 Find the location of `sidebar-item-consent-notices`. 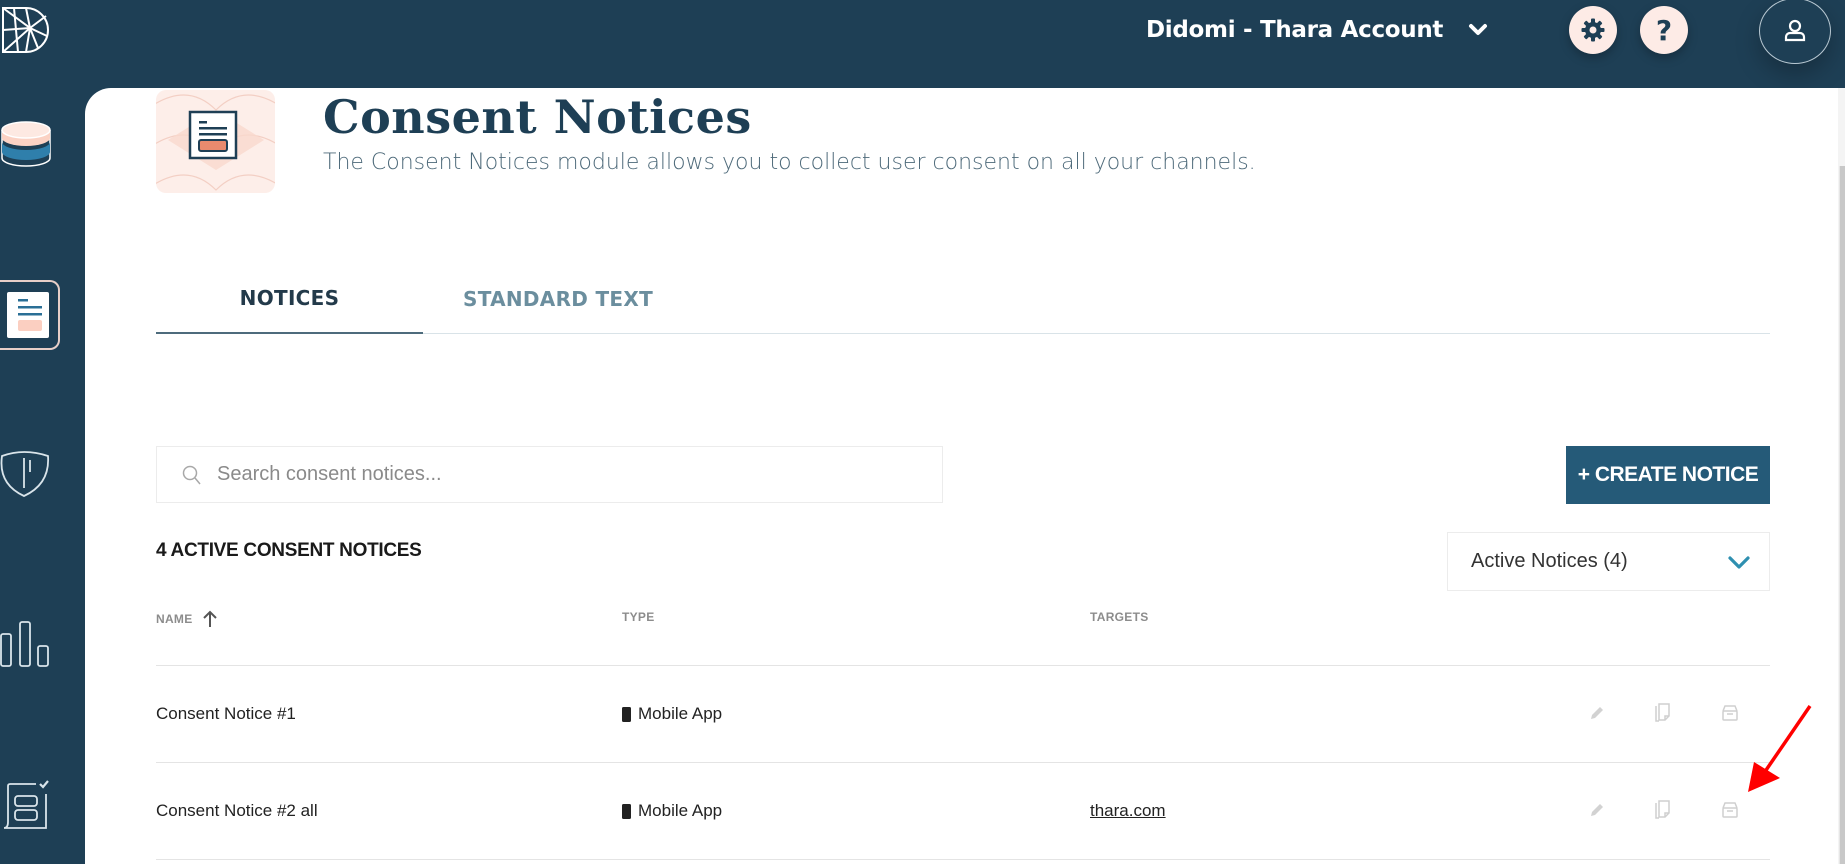

sidebar-item-consent-notices is located at coordinates (30, 315).